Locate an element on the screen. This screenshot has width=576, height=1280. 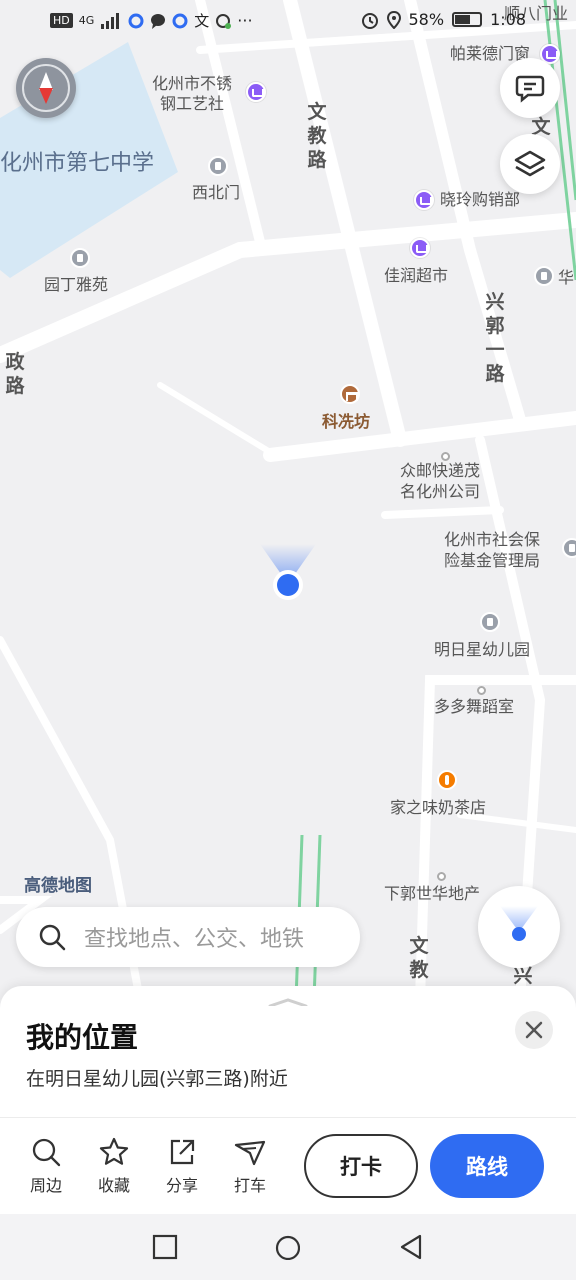
poi-label-jiazhiwei: 家之味奶茶店 is located at coordinates (438, 808).